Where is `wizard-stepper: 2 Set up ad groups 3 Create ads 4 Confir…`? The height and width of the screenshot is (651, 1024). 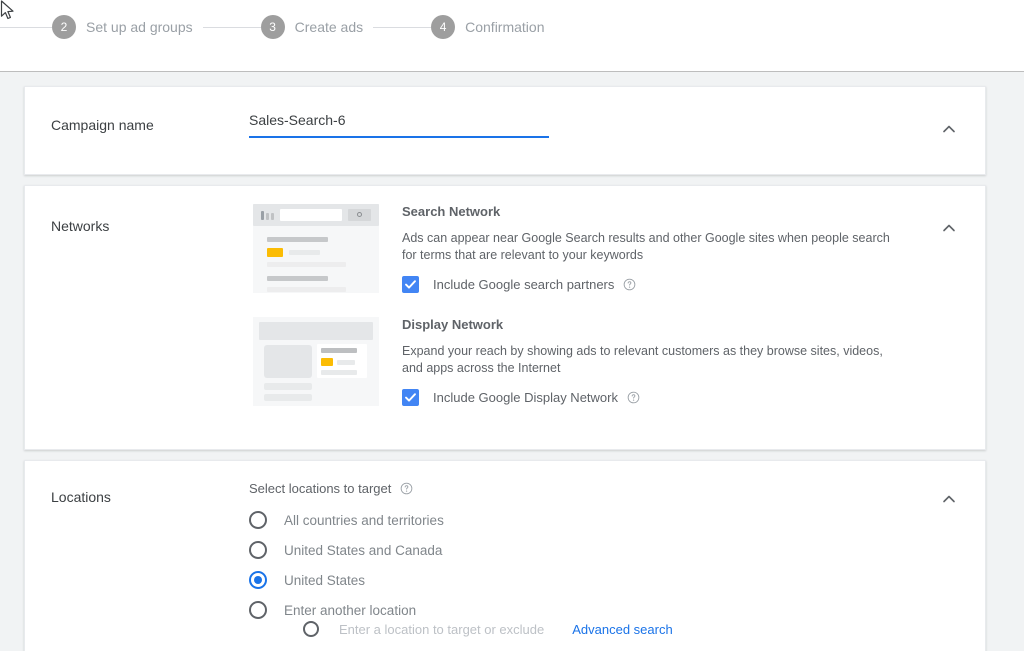 wizard-stepper: 2 Set up ad groups 3 Create ads 4 Confir… is located at coordinates (277, 27).